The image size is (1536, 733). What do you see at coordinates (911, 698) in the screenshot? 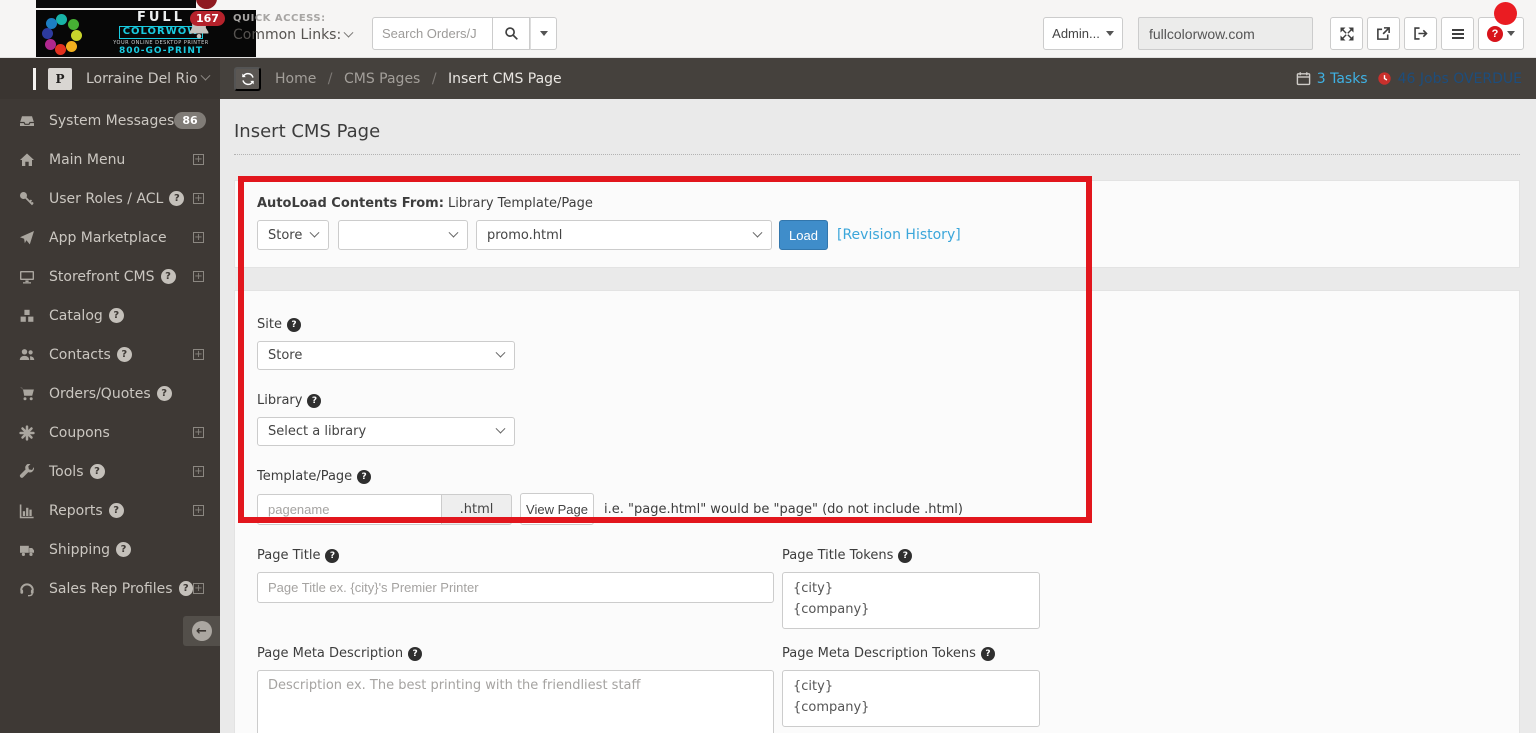
I see `meta-description-tokens-box: {city} {company}` at bounding box center [911, 698].